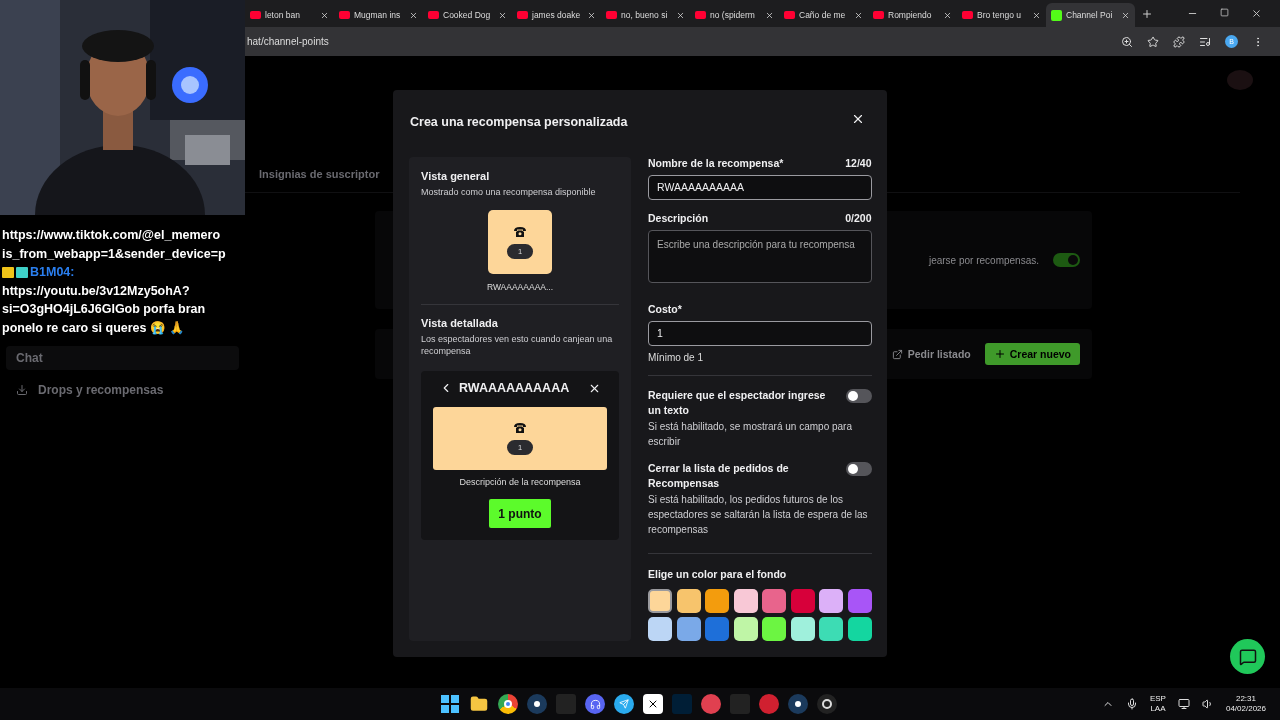 This screenshot has height=720, width=1280. What do you see at coordinates (858, 119) in the screenshot?
I see `close-button` at bounding box center [858, 119].